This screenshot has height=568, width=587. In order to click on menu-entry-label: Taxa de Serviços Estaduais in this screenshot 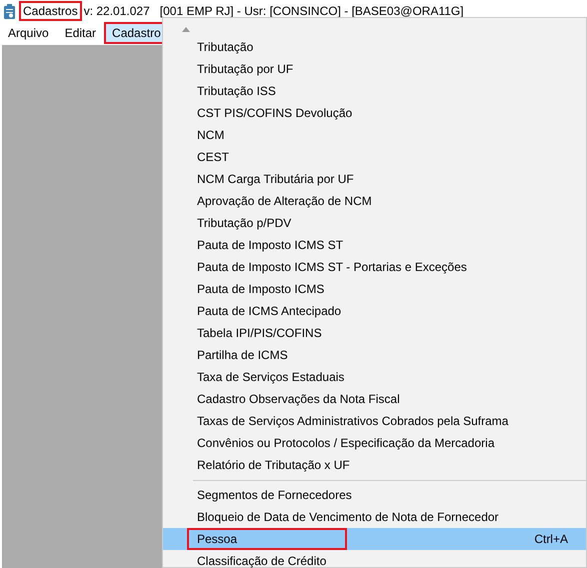, I will do `click(271, 377)`.